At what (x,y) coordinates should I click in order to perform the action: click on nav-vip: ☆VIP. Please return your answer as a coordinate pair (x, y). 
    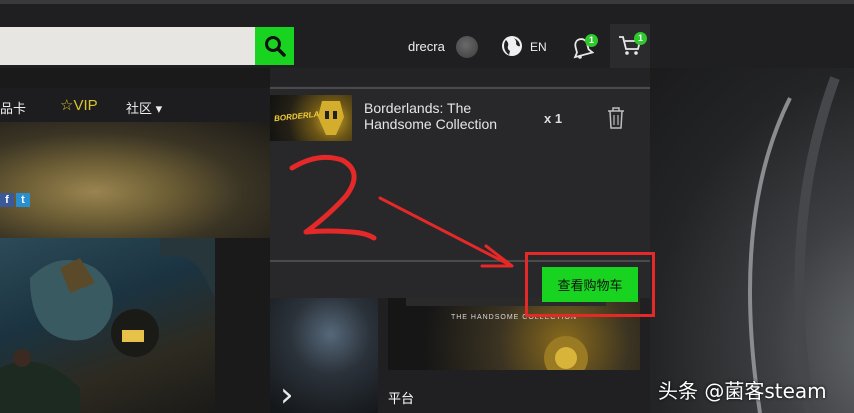
    Looking at the image, I should click on (79, 105).